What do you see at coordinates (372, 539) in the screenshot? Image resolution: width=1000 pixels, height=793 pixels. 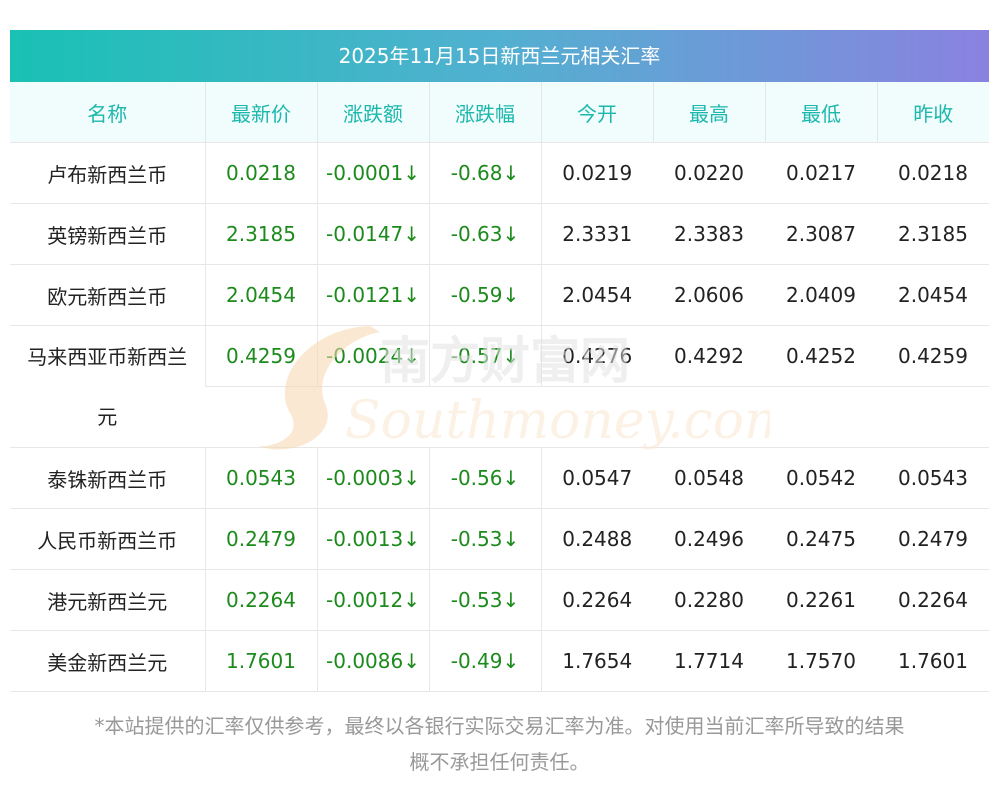 I see `change-amount: -0.0013↓` at bounding box center [372, 539].